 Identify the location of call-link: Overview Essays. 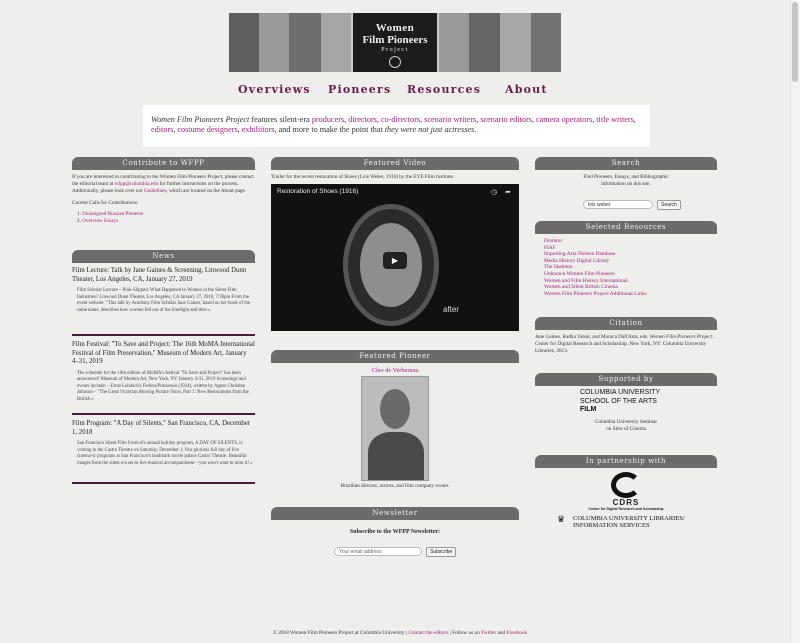
(100, 221).